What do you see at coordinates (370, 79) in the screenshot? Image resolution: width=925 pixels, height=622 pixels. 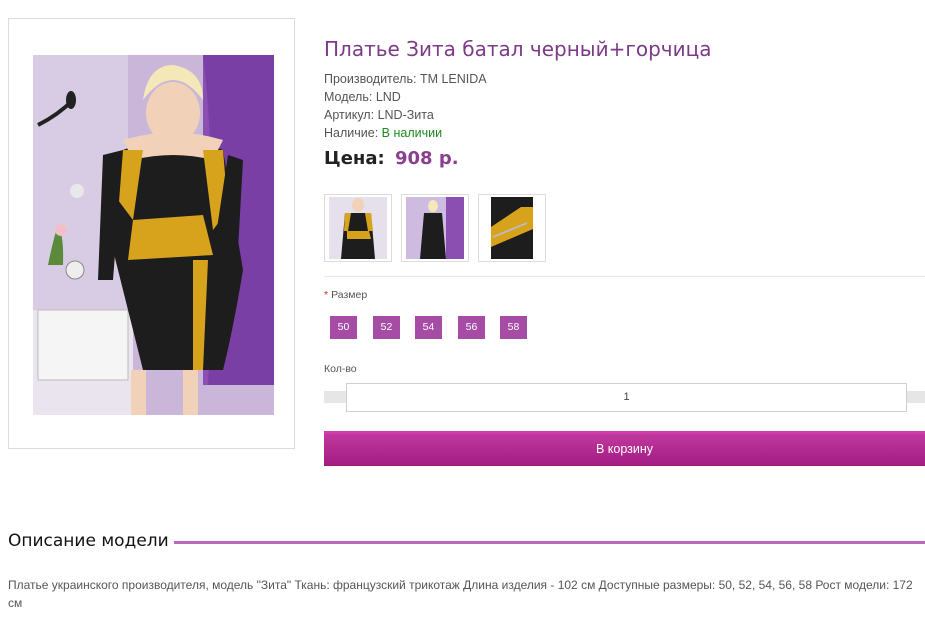 I see `manufacturer-label: Производитель:` at bounding box center [370, 79].